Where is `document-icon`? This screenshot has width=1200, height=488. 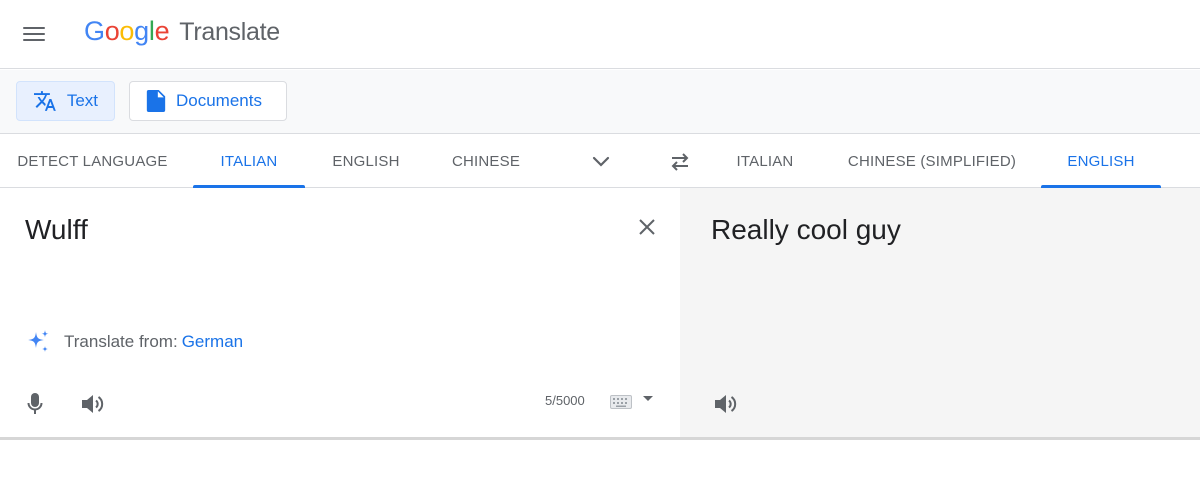
document-icon is located at coordinates (156, 101).